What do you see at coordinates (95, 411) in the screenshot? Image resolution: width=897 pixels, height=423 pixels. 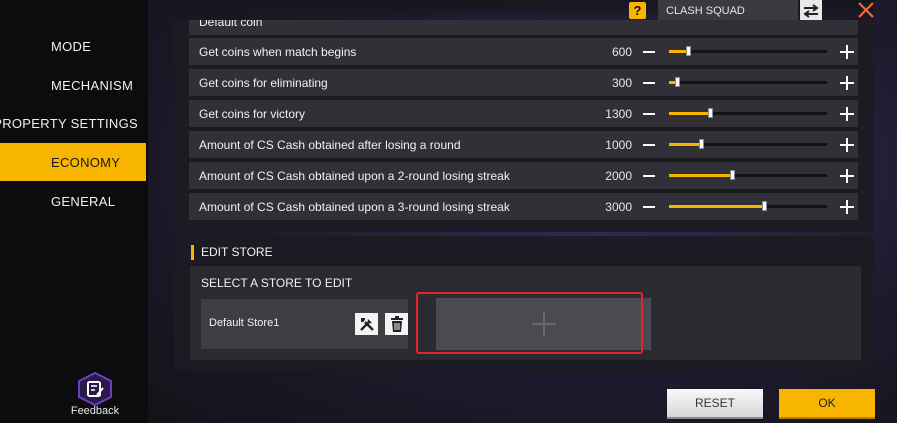 I see `feedback-label: Feedback` at bounding box center [95, 411].